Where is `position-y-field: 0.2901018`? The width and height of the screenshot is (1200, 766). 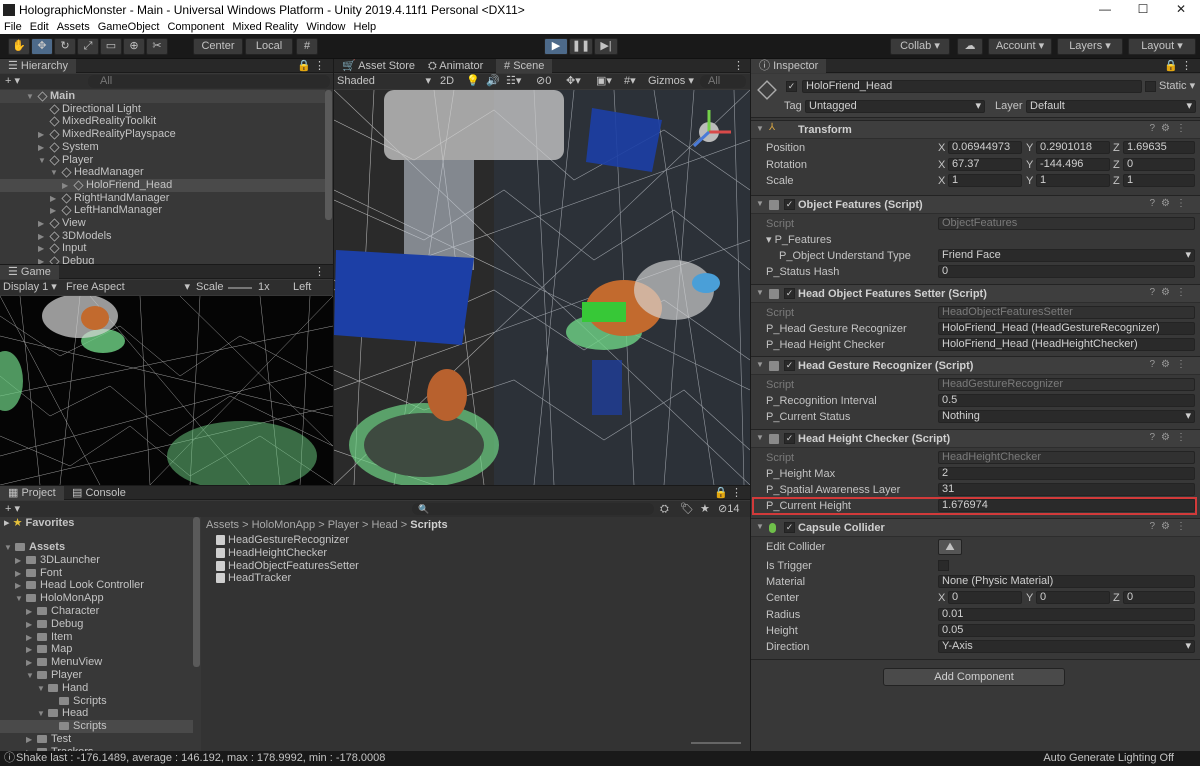
position-y-field: 0.2901018 is located at coordinates (1073, 147).